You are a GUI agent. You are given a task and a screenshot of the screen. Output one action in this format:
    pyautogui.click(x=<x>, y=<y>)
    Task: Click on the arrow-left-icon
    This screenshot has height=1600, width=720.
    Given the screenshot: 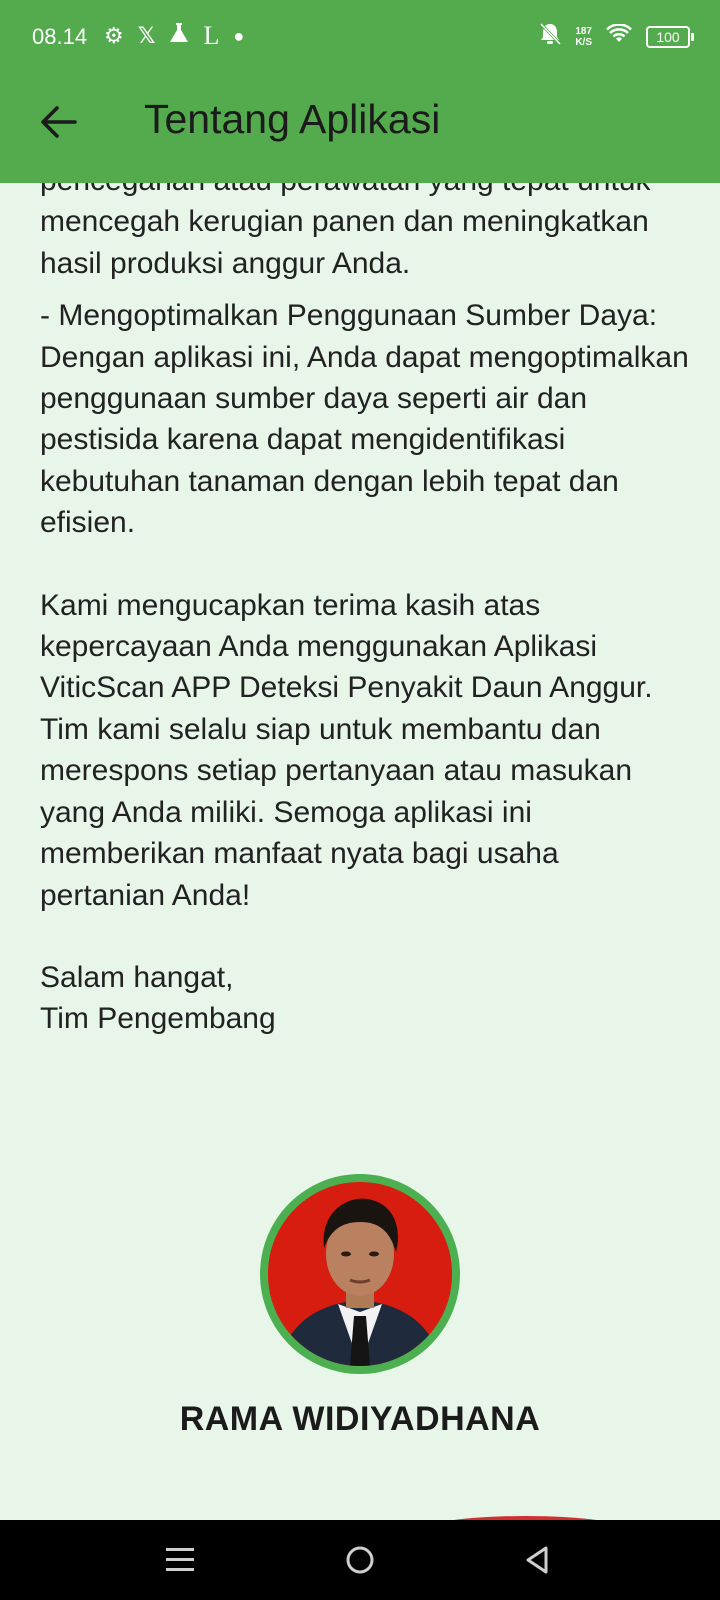 What is the action you would take?
    pyautogui.click(x=59, y=122)
    